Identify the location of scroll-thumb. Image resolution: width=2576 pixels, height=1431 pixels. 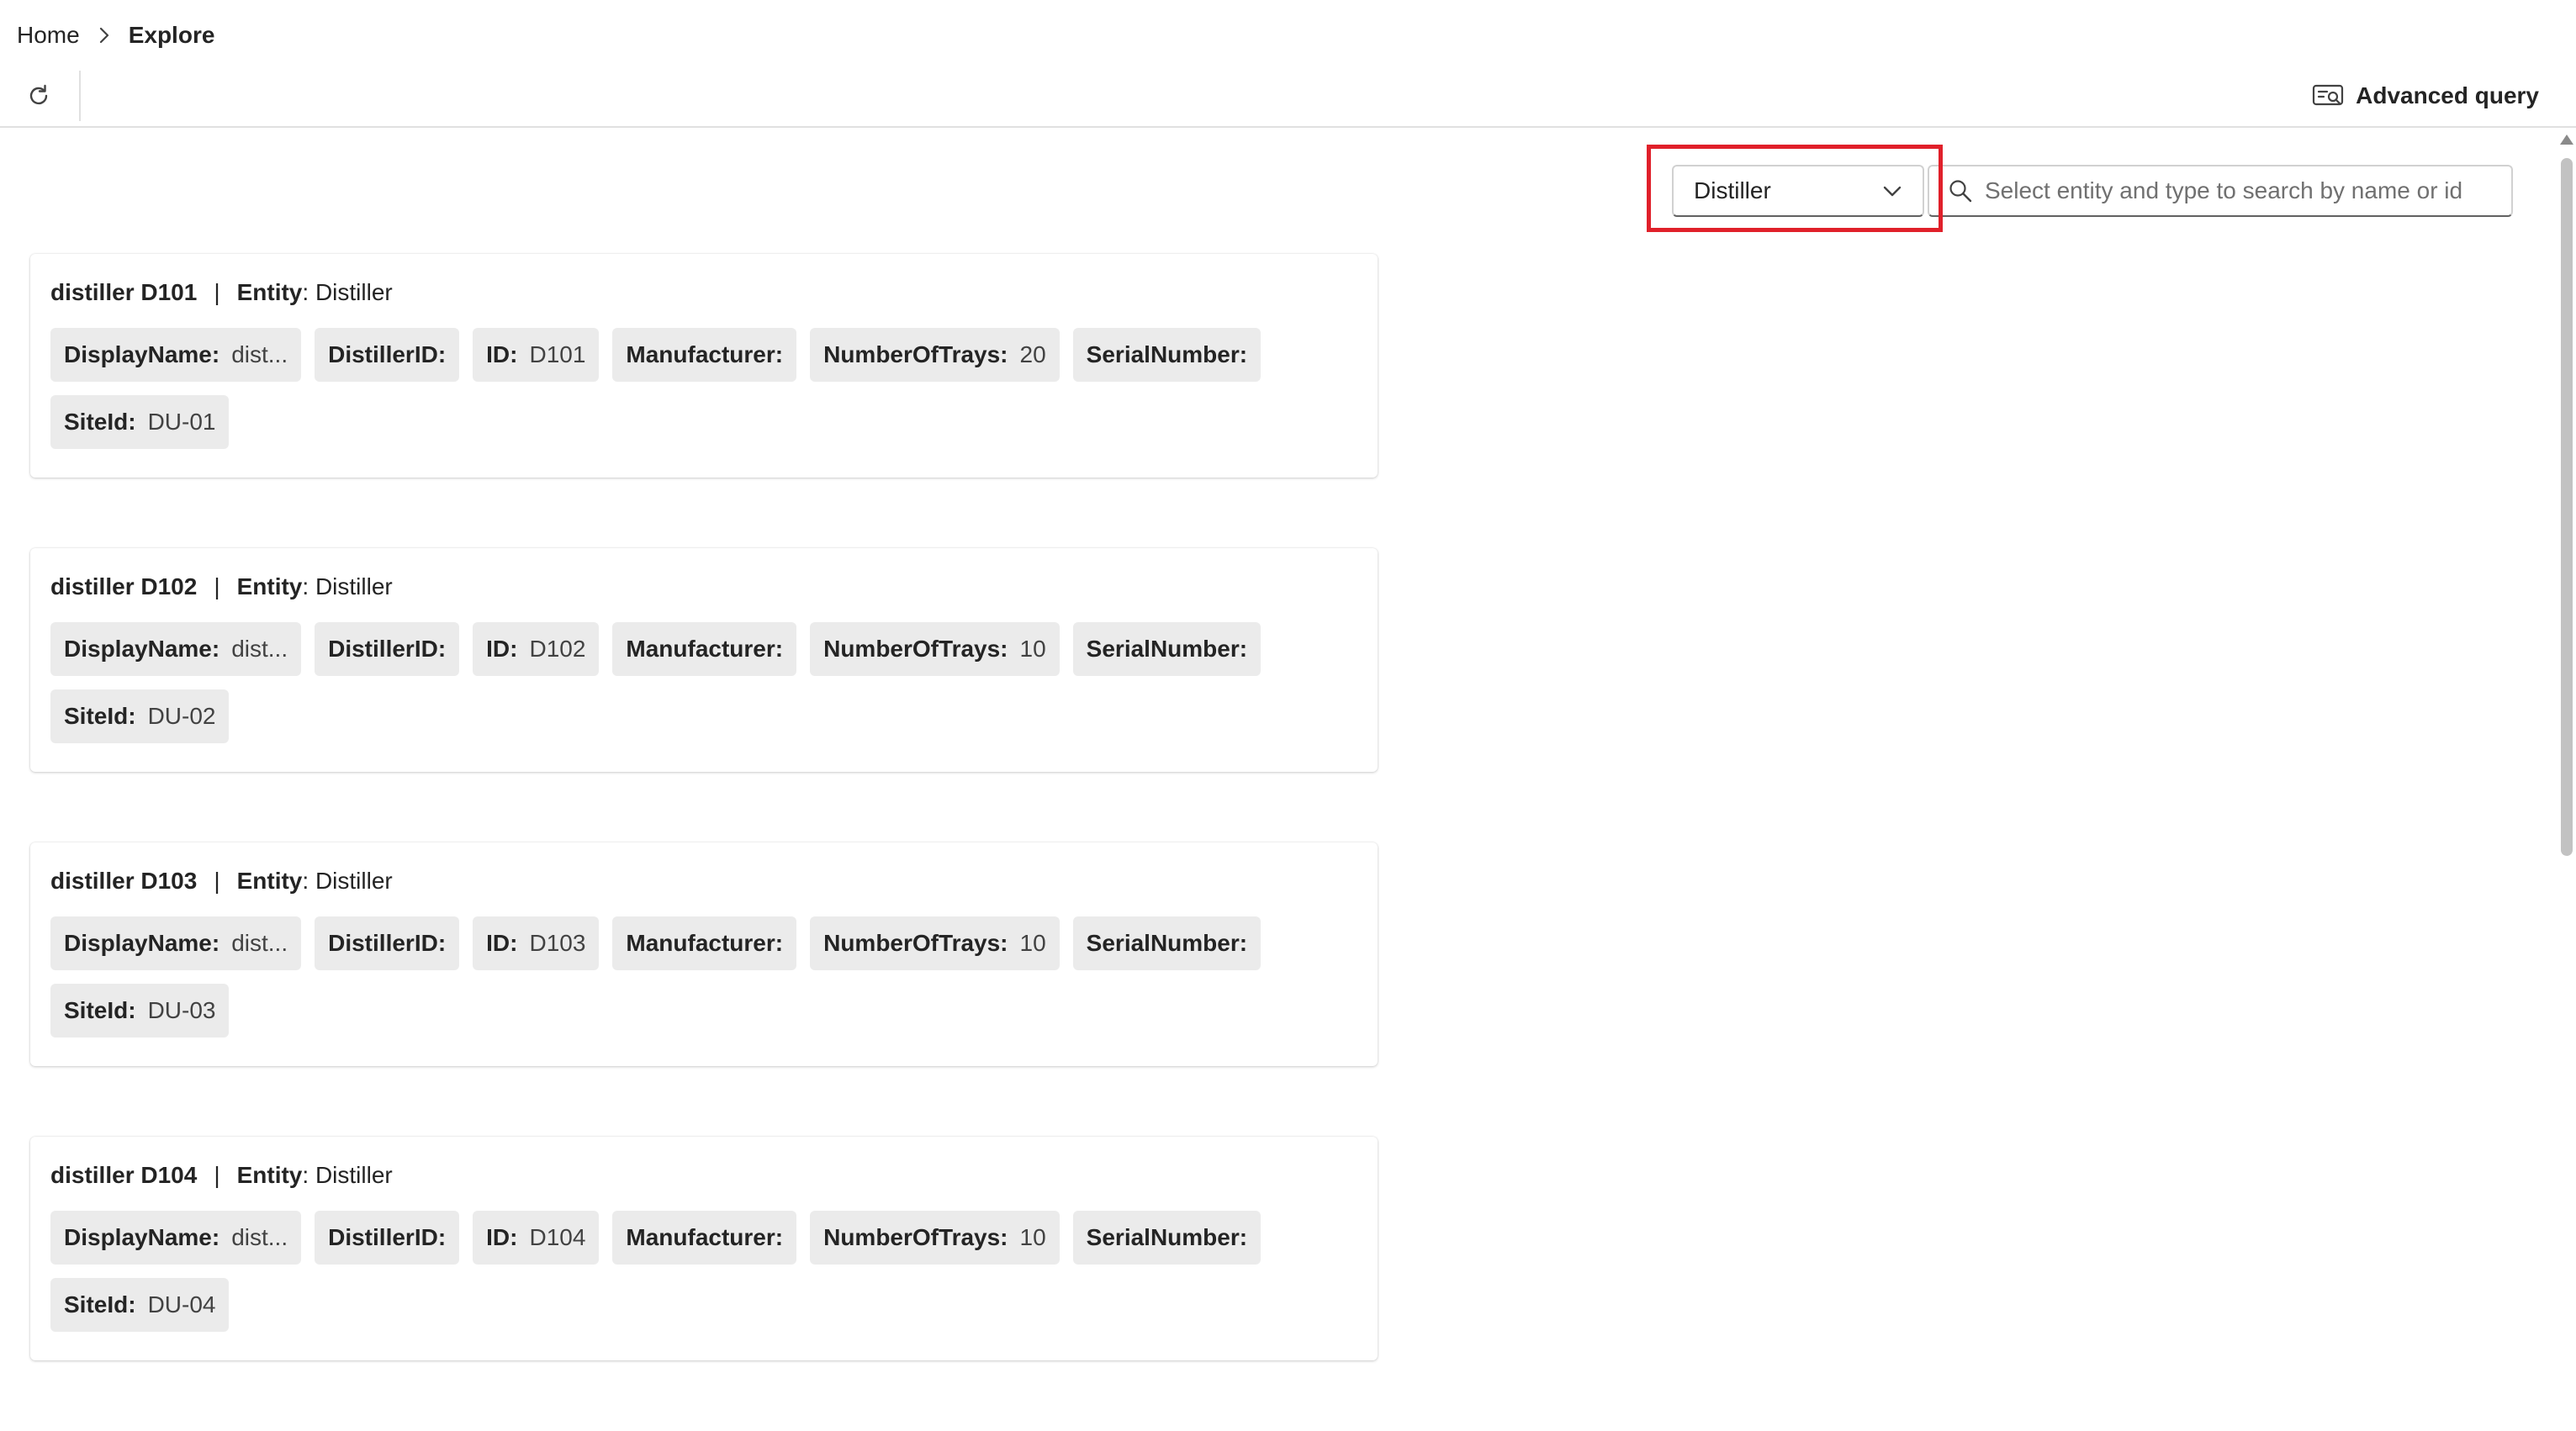
(2567, 507).